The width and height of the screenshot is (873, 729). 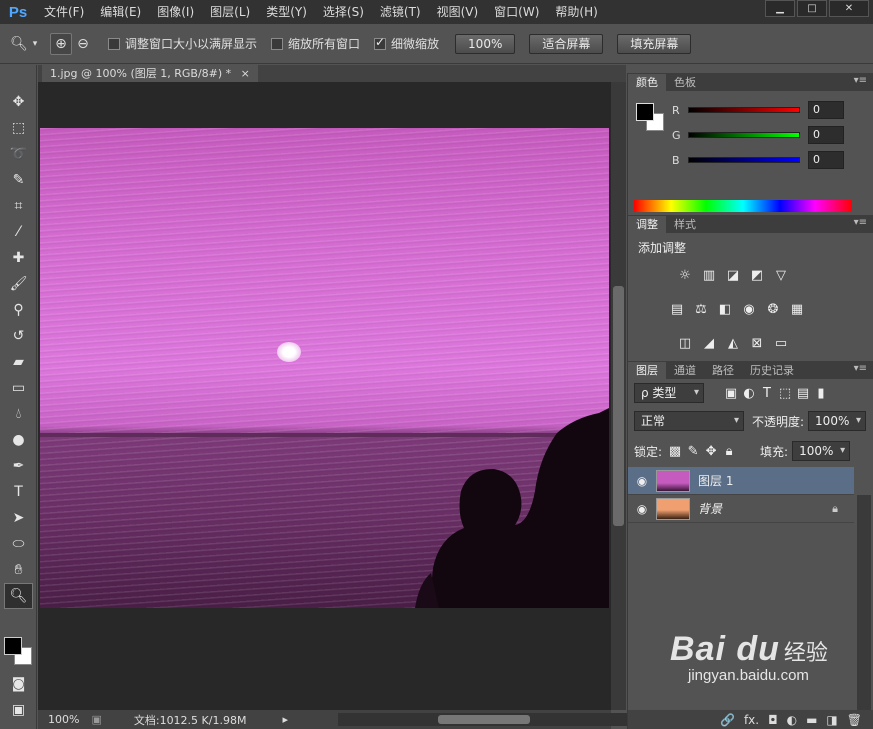 What do you see at coordinates (757, 343) in the screenshot?
I see `selective-color-icon: ⊠` at bounding box center [757, 343].